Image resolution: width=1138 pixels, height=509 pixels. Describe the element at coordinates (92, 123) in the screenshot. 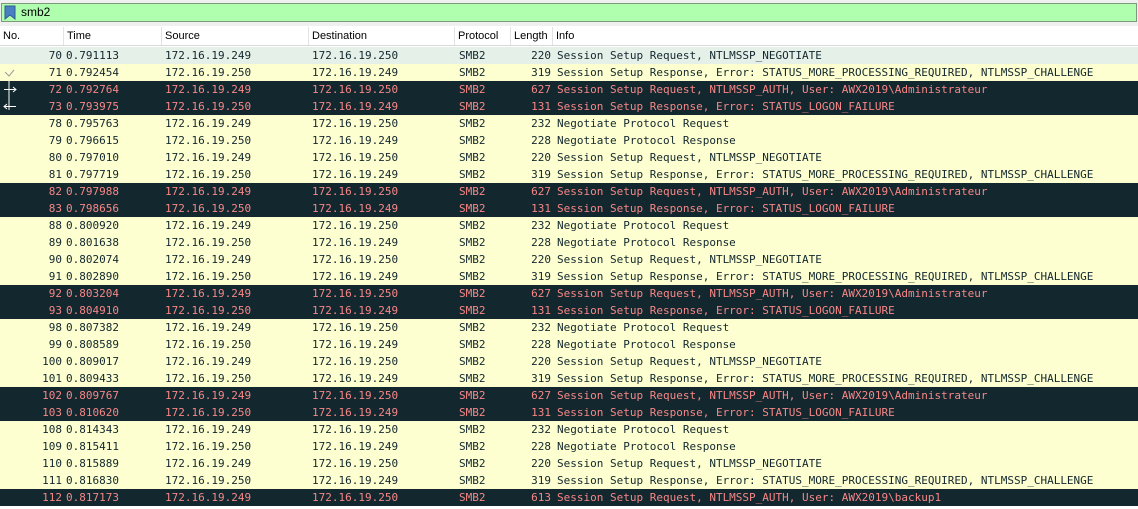

I see `packet-time: 0.795763` at that location.